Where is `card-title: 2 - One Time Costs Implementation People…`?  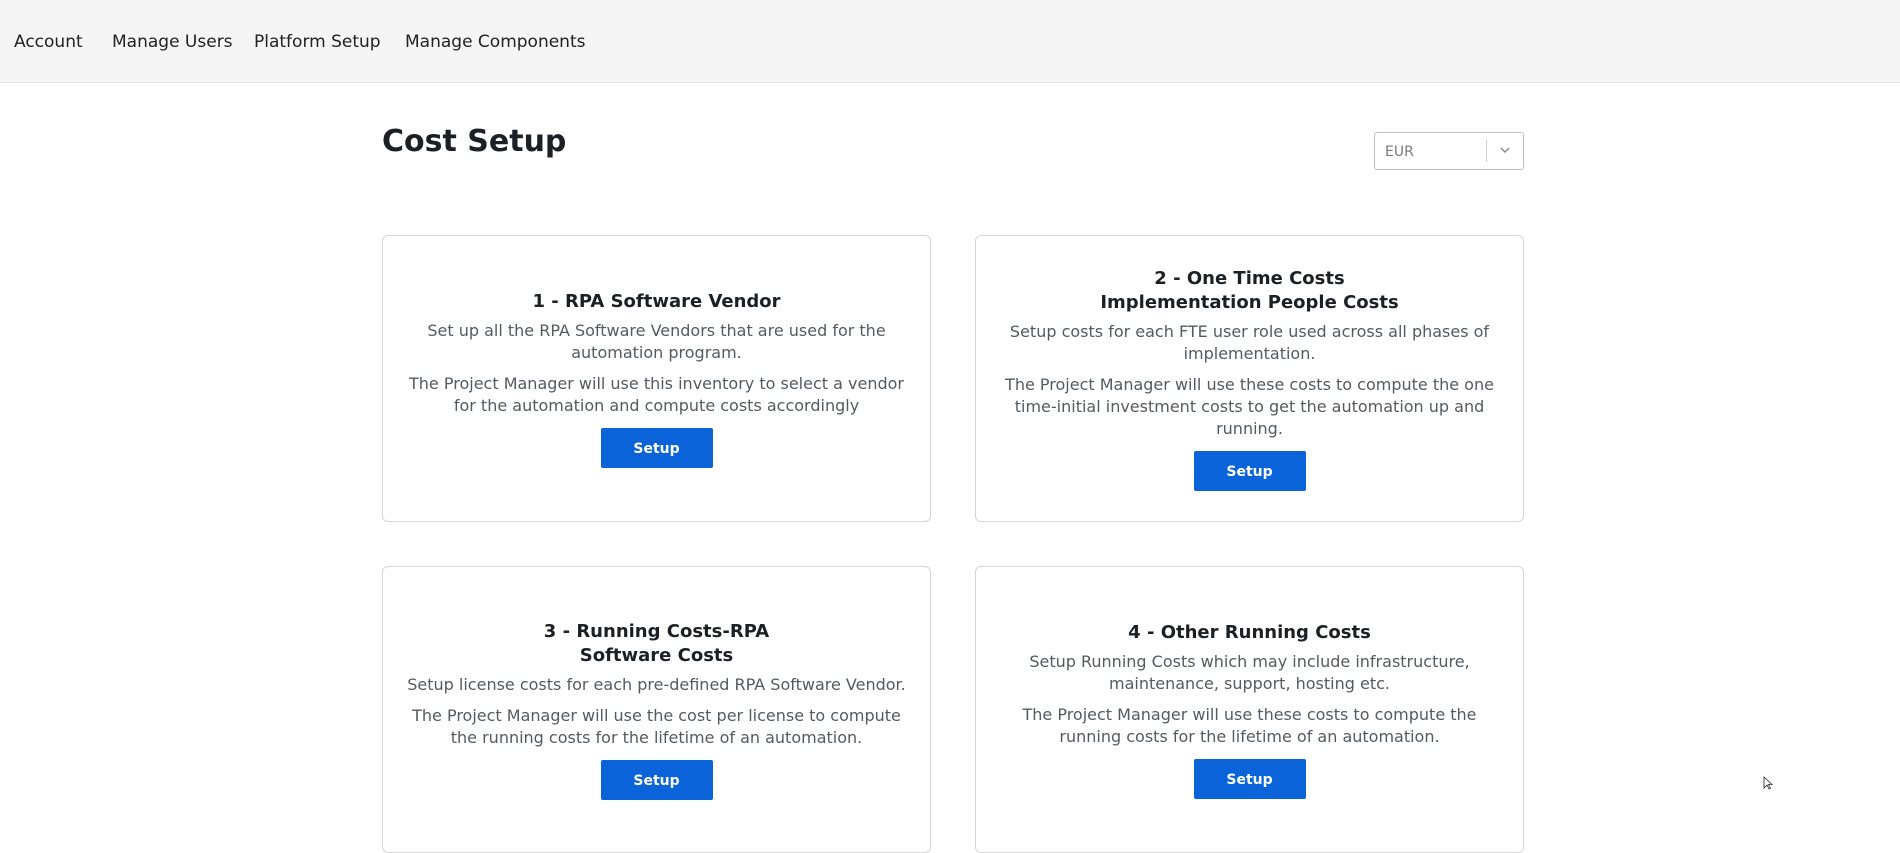 card-title: 2 - One Time Costs Implementation People… is located at coordinates (1249, 291).